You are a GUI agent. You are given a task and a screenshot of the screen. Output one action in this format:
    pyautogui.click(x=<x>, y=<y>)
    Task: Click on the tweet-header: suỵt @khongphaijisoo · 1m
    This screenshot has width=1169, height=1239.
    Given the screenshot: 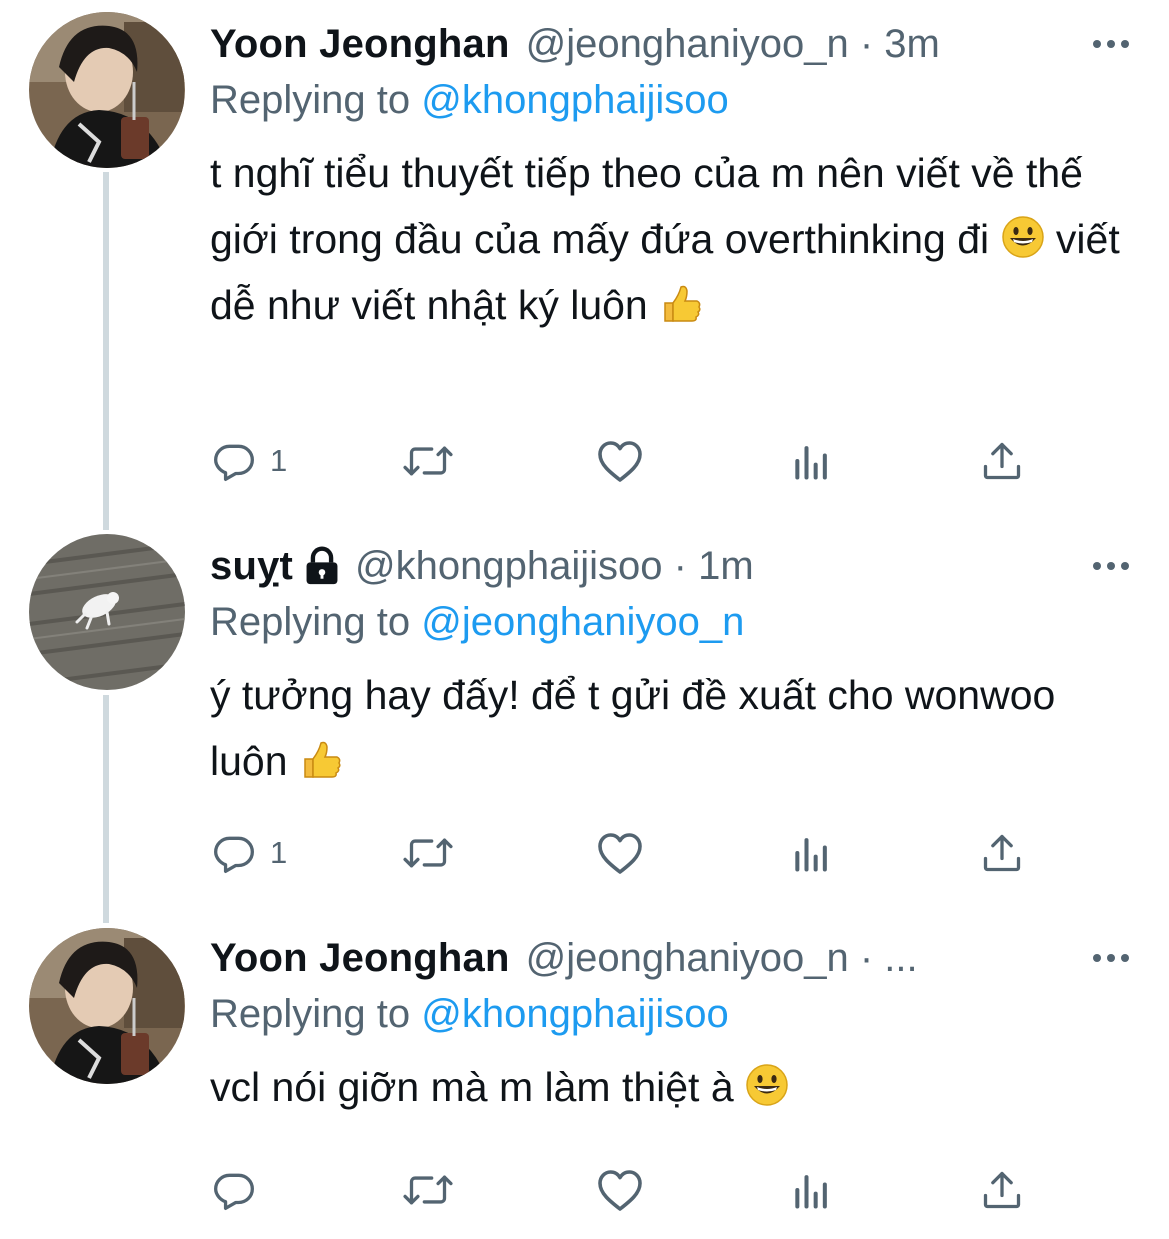 What is the action you would take?
    pyautogui.click(x=669, y=566)
    